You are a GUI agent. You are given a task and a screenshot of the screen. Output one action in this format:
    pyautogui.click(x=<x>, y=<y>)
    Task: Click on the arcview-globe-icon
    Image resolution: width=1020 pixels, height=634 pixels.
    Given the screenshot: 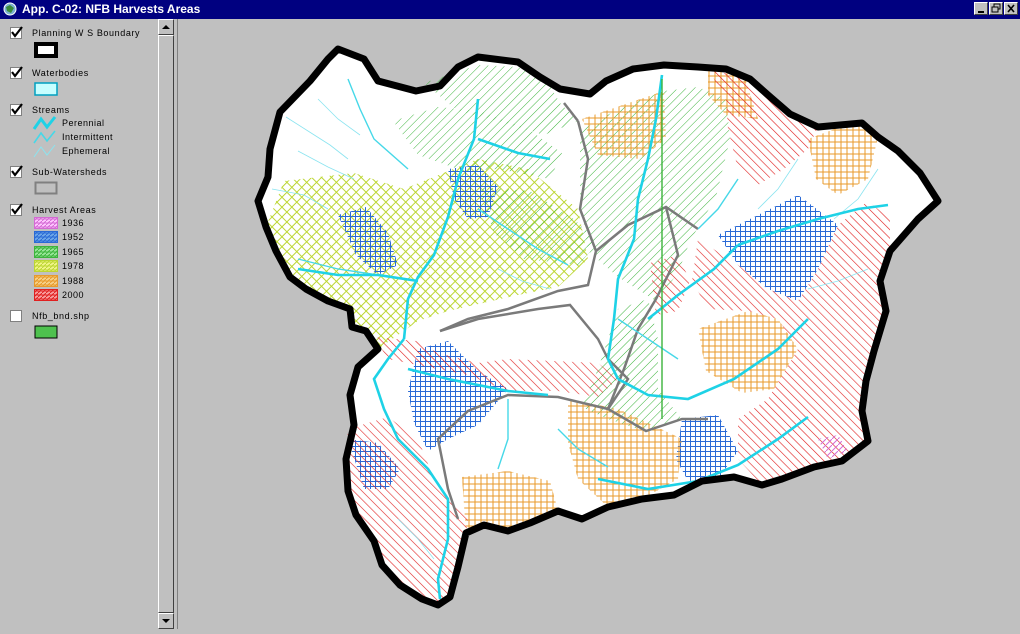 What is the action you would take?
    pyautogui.click(x=10, y=9)
    